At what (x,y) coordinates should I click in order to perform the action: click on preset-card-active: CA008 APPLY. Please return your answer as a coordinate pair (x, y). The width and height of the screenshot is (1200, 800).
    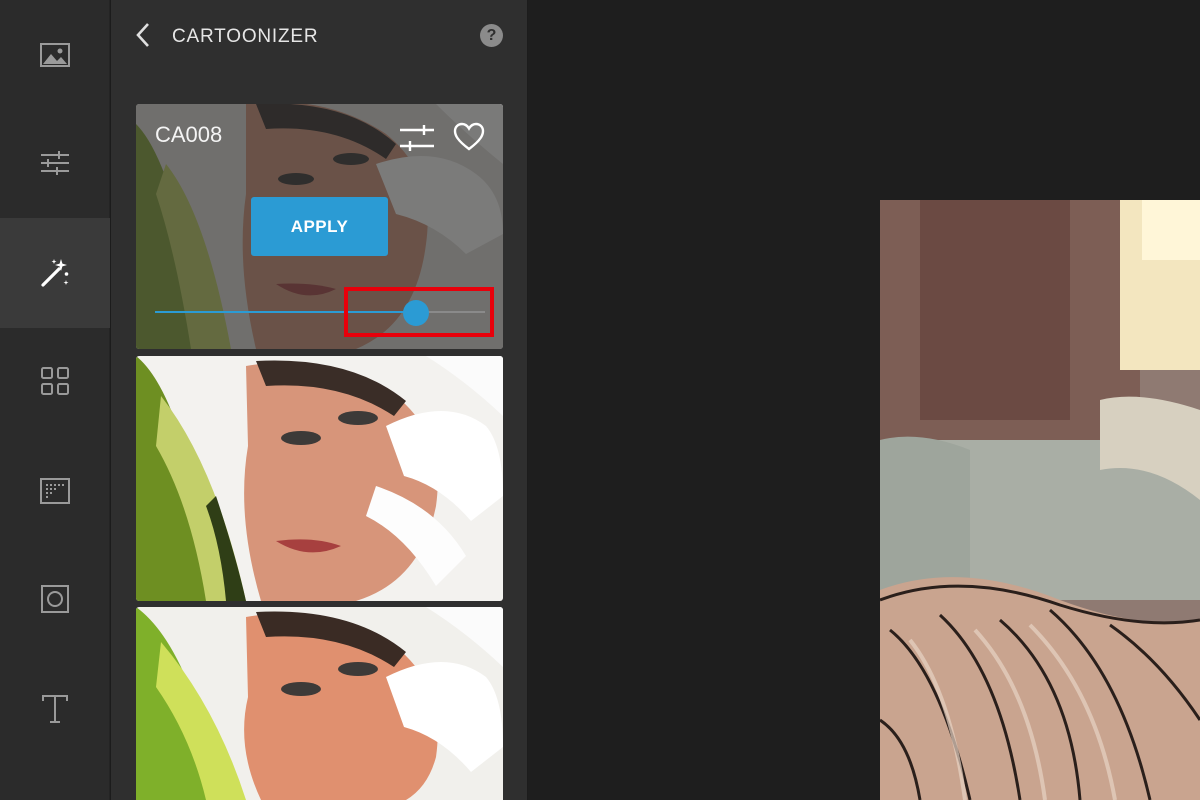
    Looking at the image, I should click on (319, 226).